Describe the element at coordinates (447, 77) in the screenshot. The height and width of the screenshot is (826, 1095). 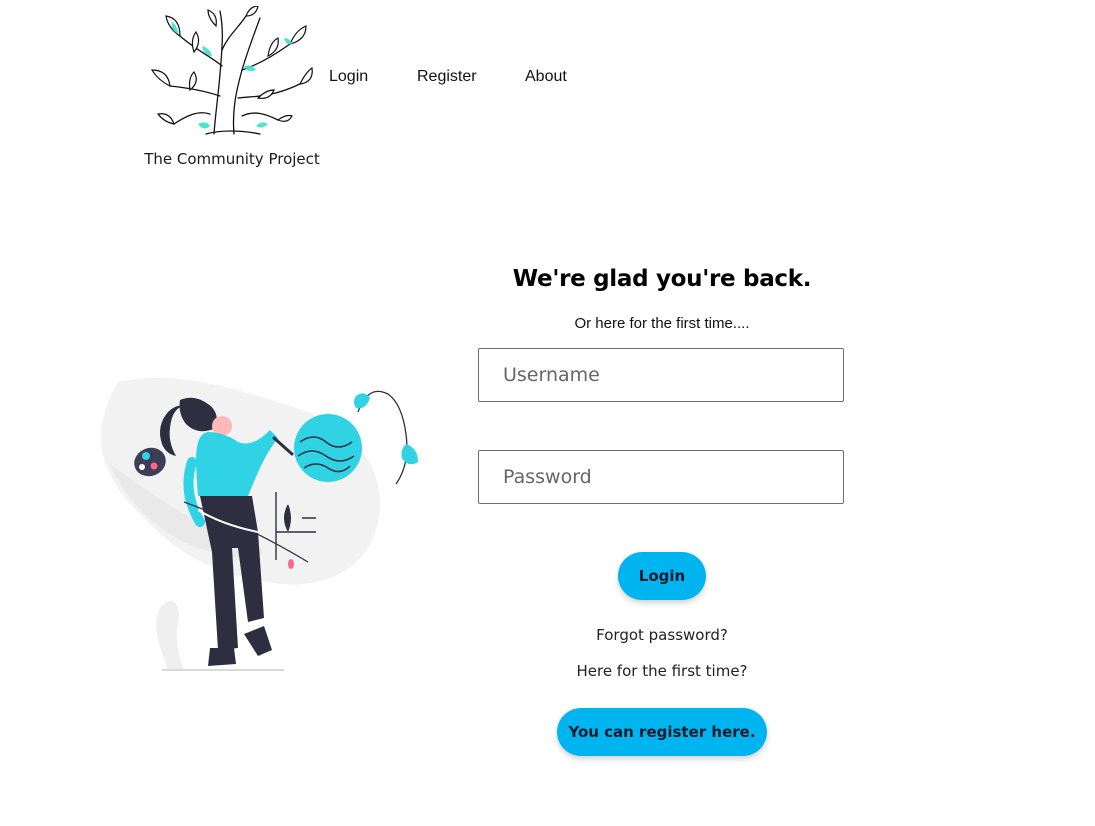
I see `nav-register-link: Register` at that location.